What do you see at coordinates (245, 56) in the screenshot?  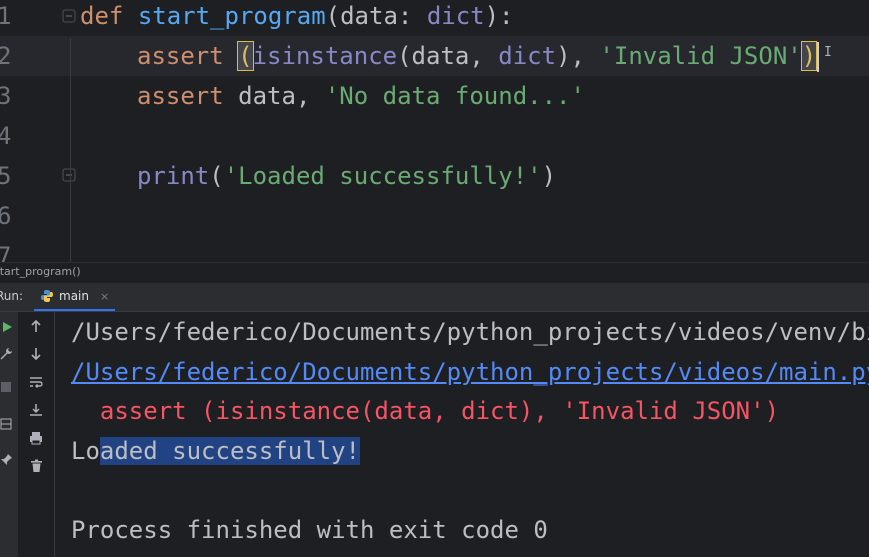 I see `matched-paren-open: (` at bounding box center [245, 56].